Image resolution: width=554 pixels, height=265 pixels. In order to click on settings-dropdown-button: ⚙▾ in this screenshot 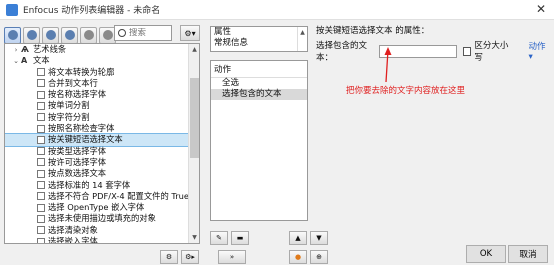, I will do `click(190, 33)`.